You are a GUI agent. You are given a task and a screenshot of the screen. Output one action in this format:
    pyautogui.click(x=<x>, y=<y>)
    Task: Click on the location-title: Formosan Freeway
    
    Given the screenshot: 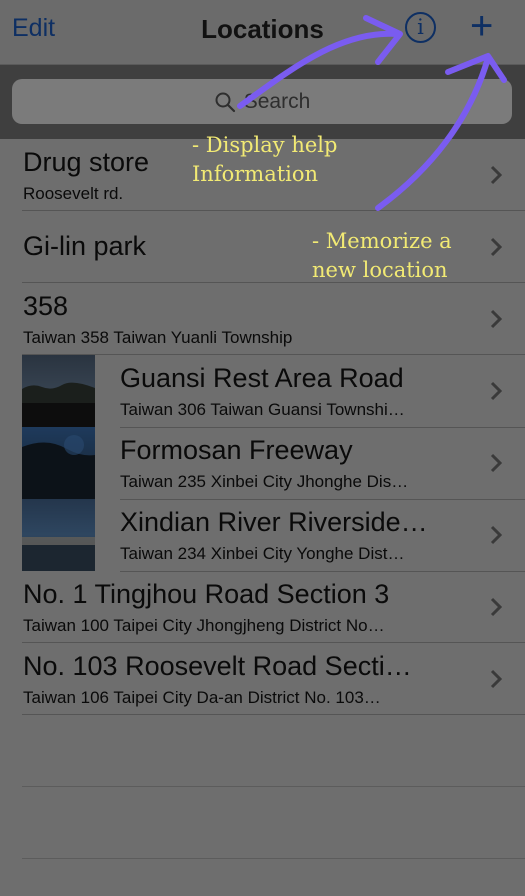 What is the action you would take?
    pyautogui.click(x=236, y=450)
    